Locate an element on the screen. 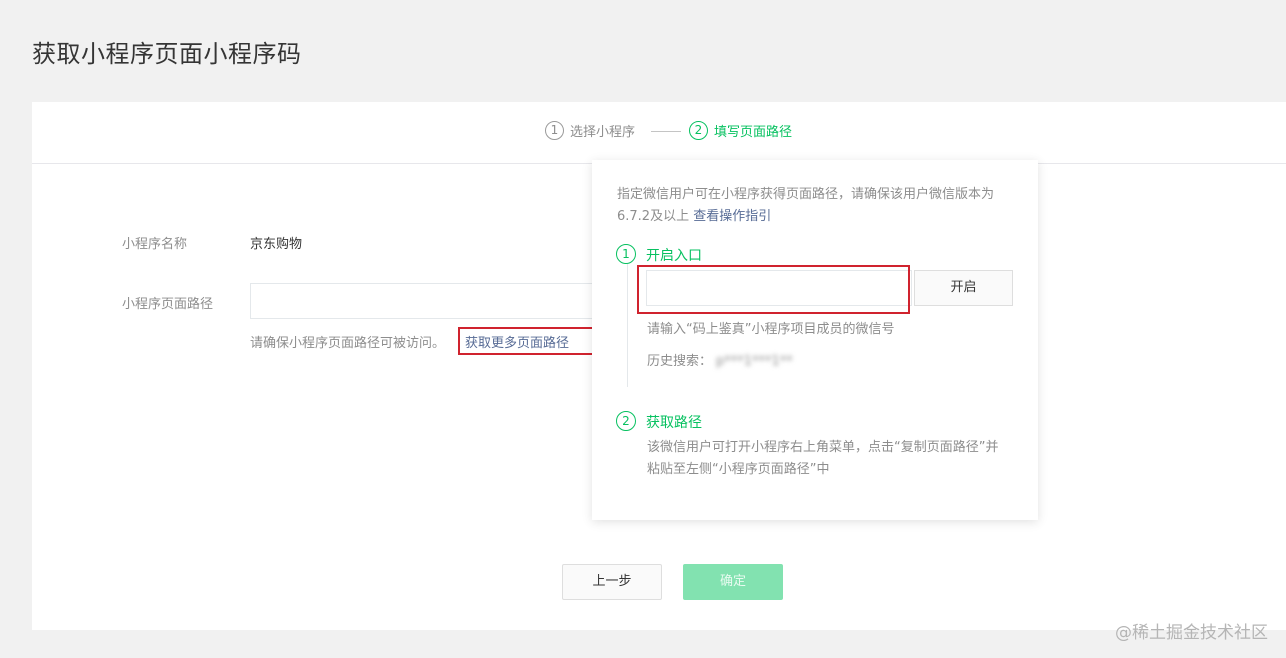 This screenshot has height=658, width=1286. input-highlight-box is located at coordinates (773, 289).